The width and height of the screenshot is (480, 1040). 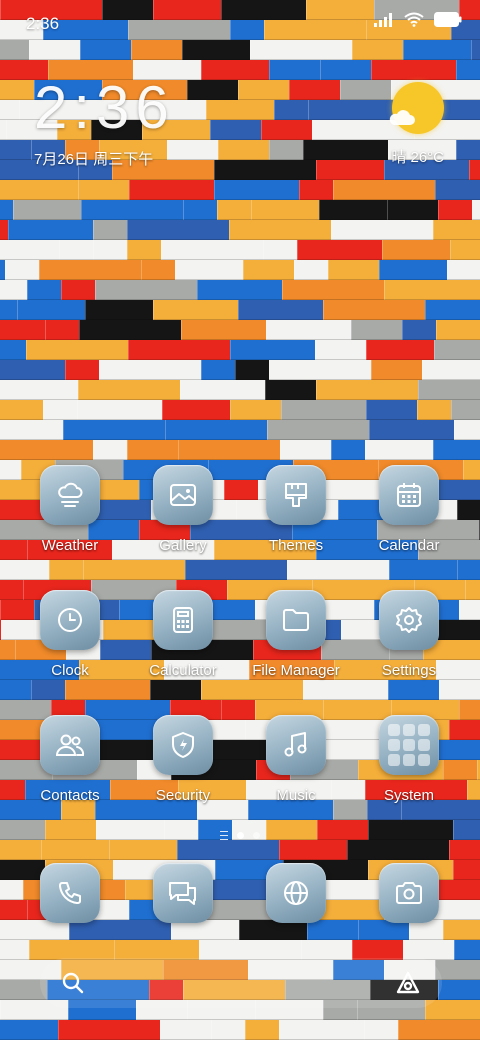 What do you see at coordinates (256, 835) in the screenshot?
I see `page-dot` at bounding box center [256, 835].